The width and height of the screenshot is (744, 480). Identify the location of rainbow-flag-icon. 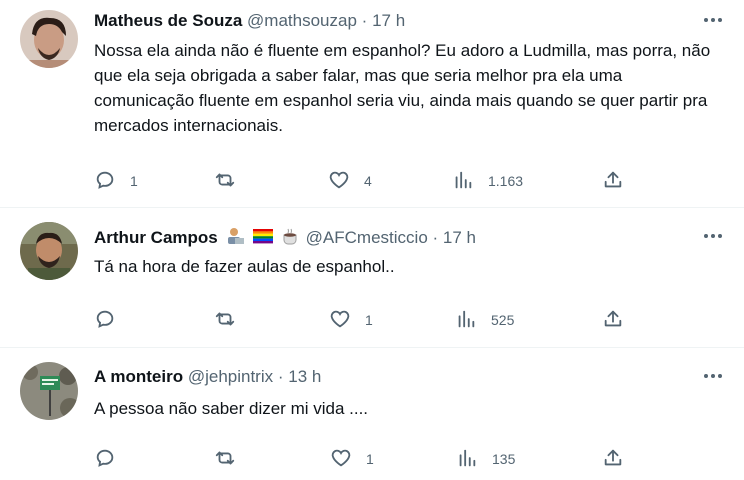
(263, 236).